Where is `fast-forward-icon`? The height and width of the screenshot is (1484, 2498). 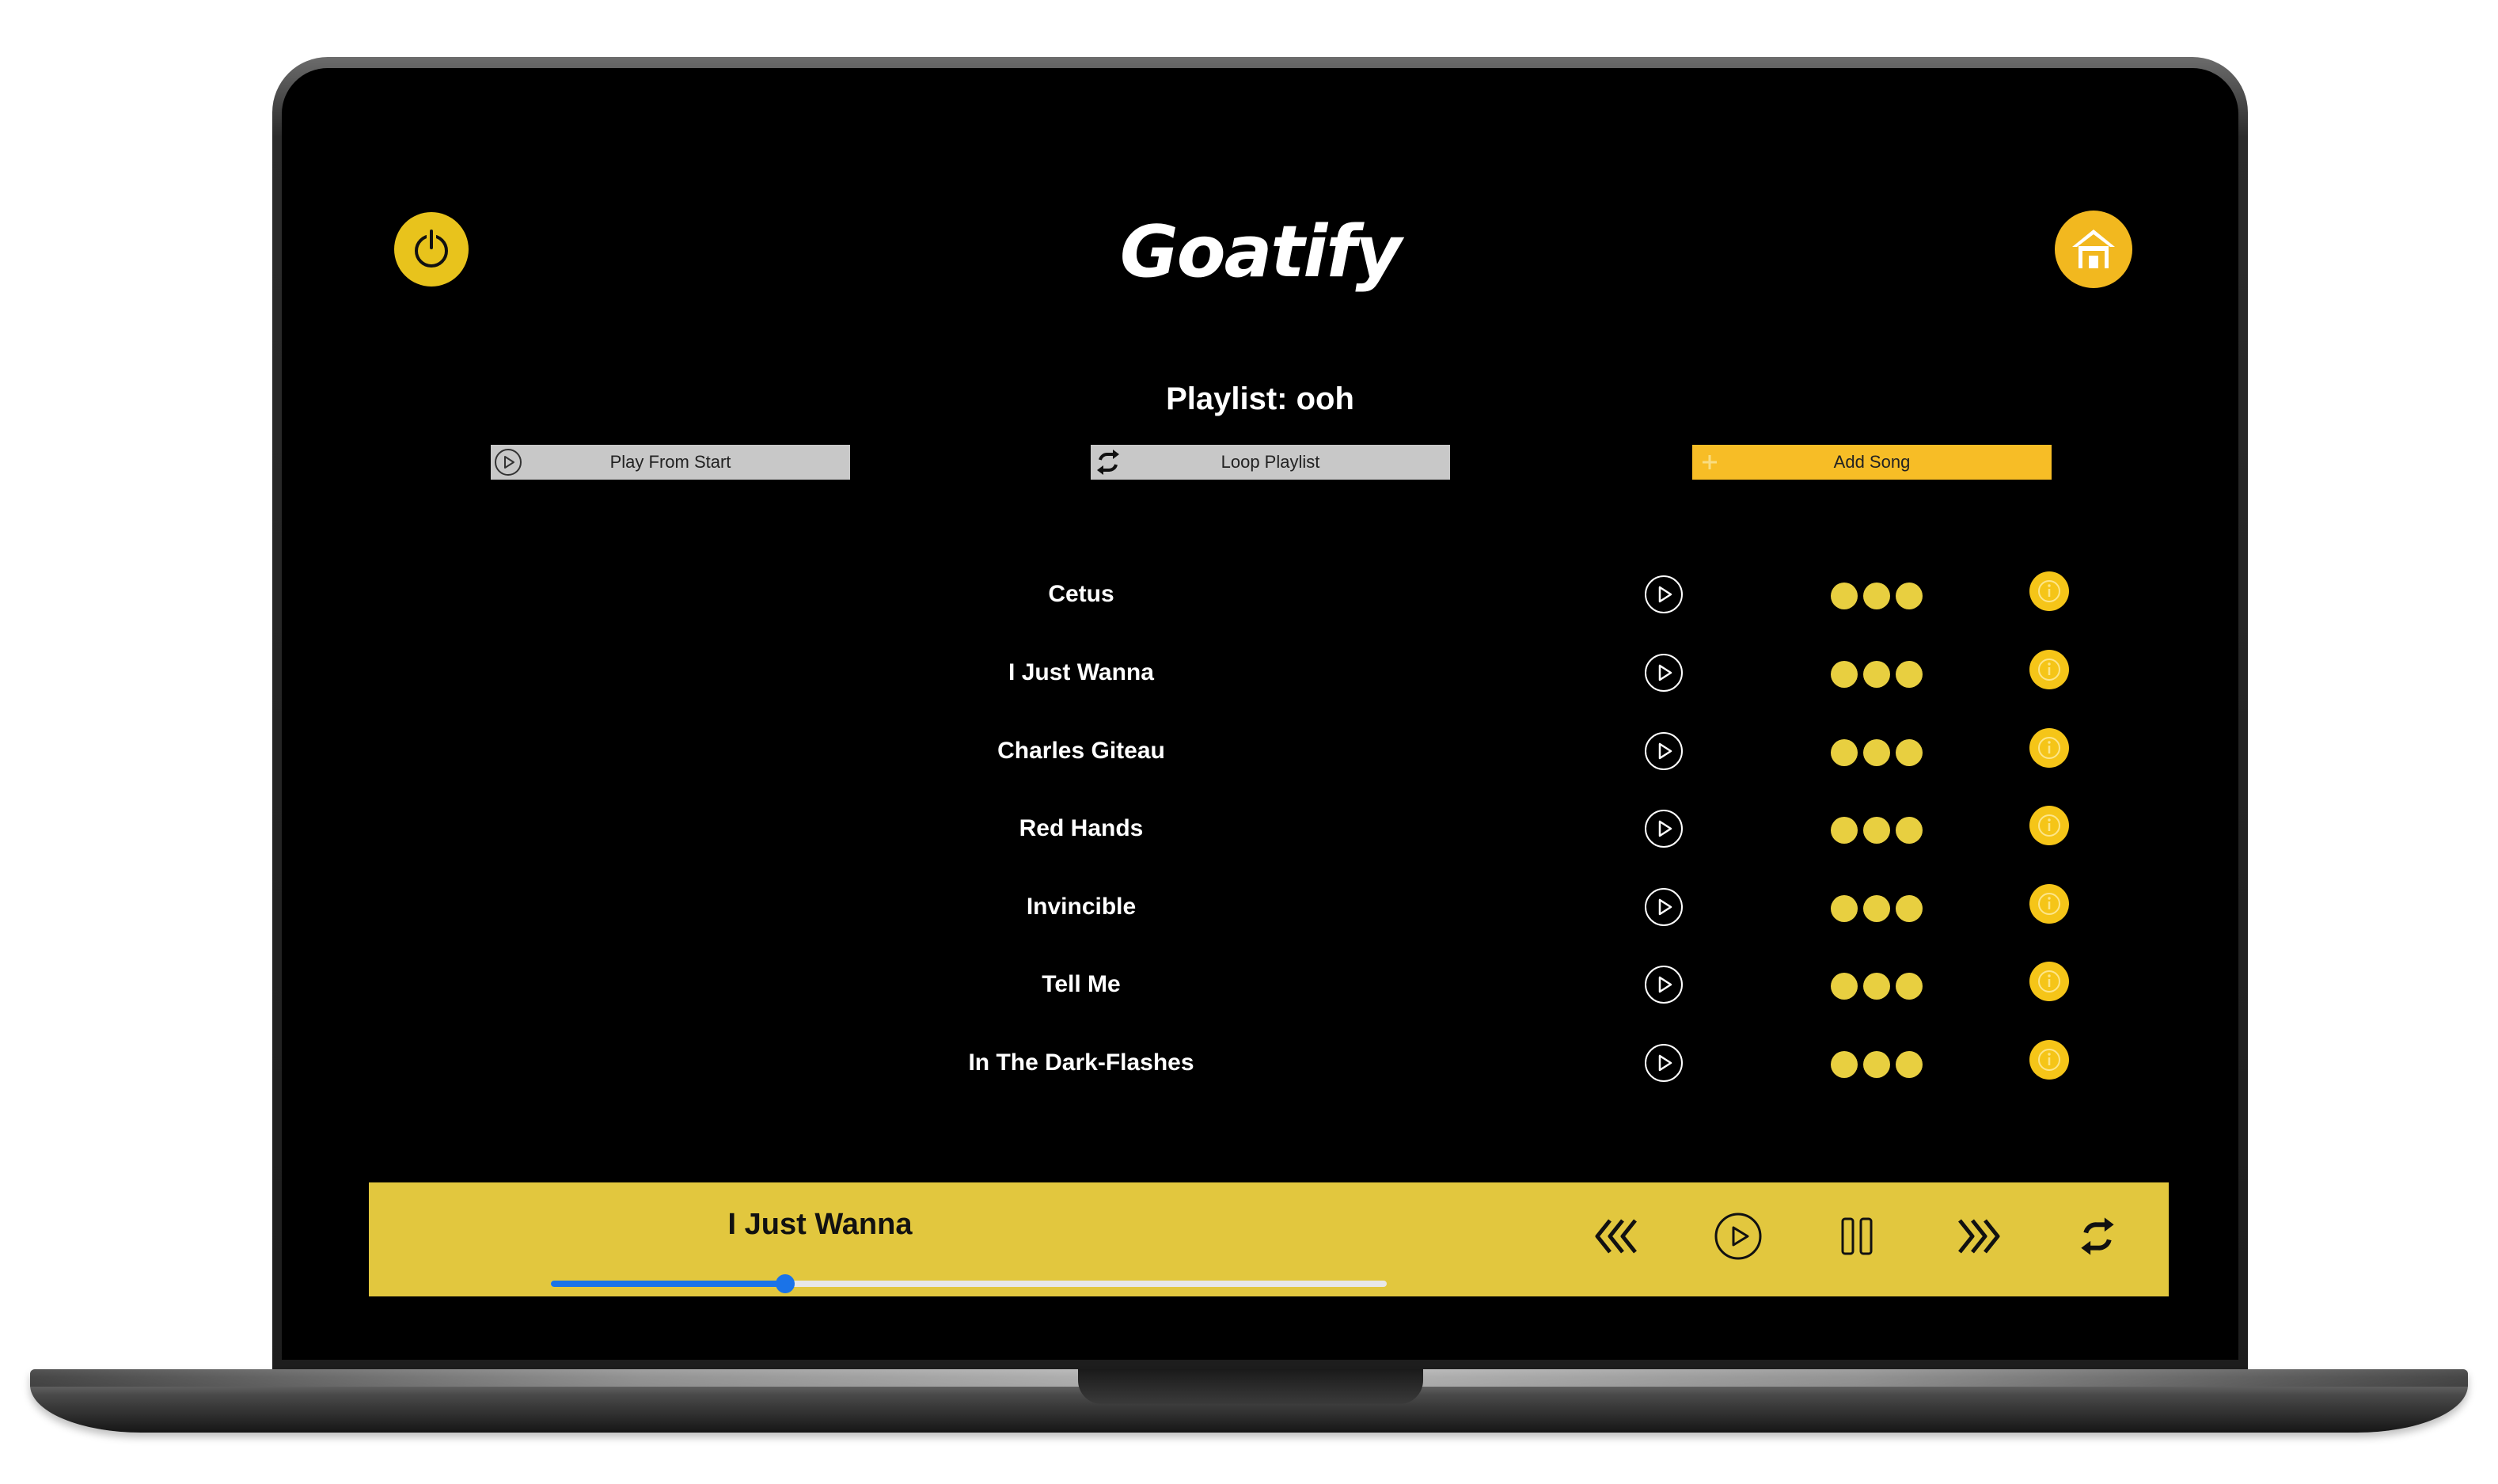
fast-forward-icon is located at coordinates (1979, 1236).